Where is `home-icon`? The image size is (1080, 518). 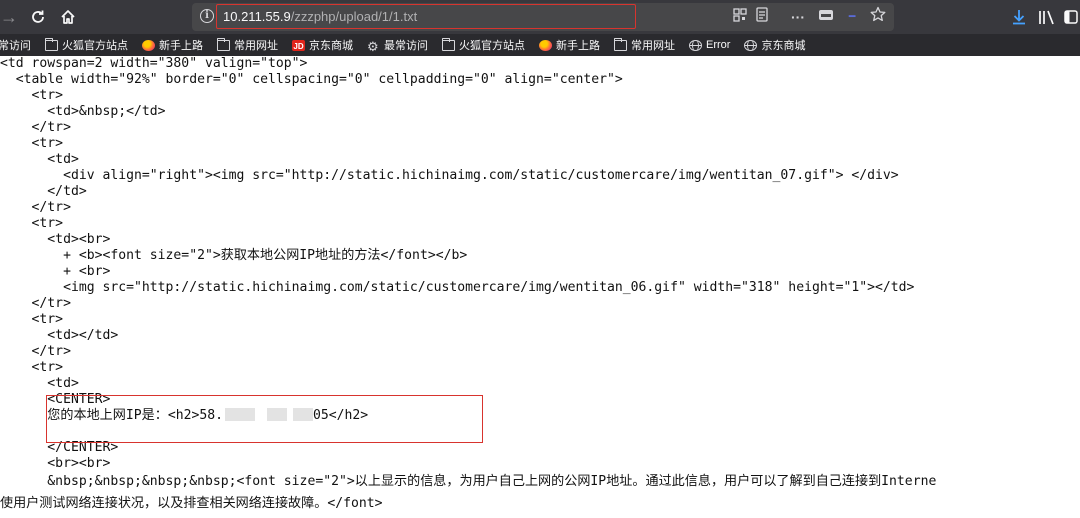 home-icon is located at coordinates (68, 17).